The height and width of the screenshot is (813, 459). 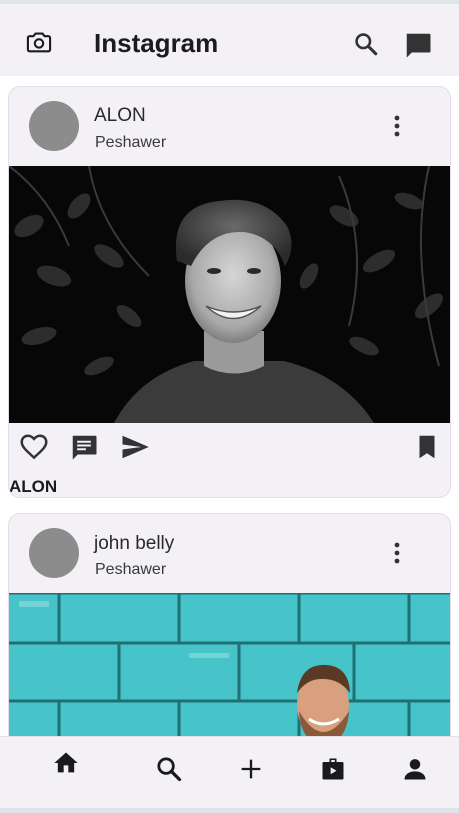 I want to click on comment-icon, so click(x=84, y=447).